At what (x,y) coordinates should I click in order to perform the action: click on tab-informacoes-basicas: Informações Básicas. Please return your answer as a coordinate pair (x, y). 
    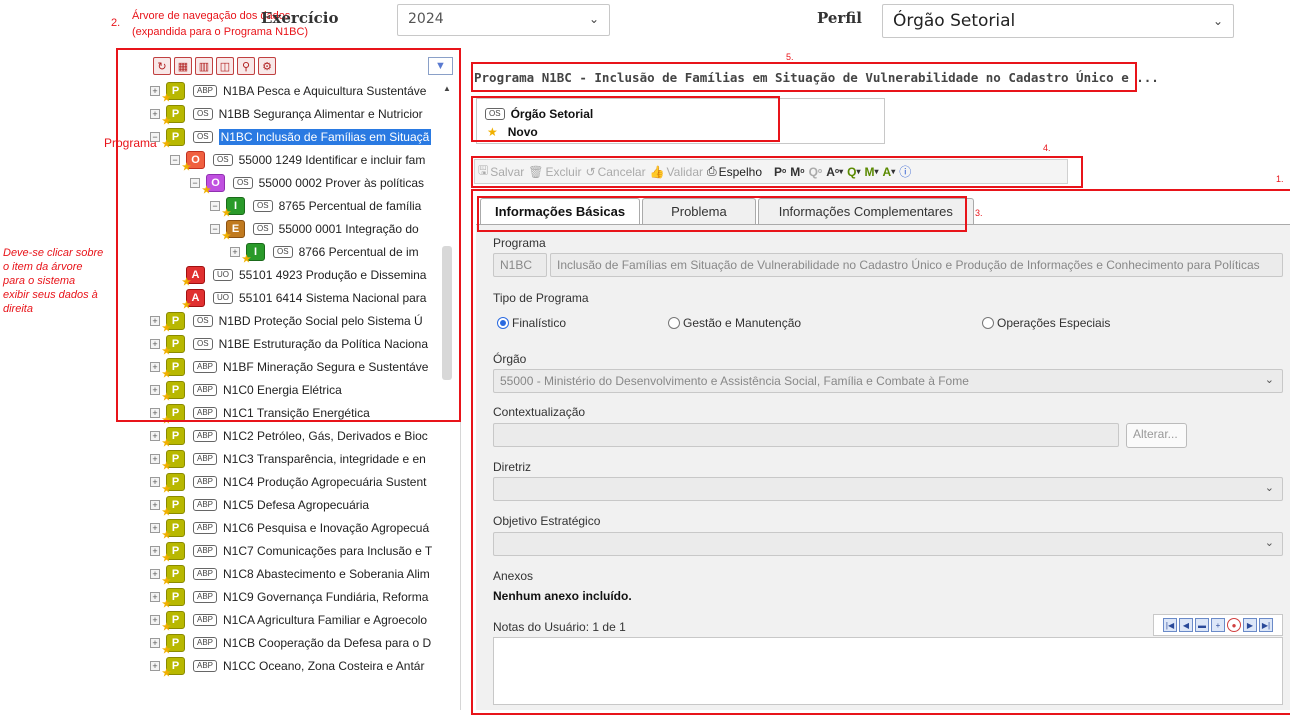
    Looking at the image, I should click on (560, 211).